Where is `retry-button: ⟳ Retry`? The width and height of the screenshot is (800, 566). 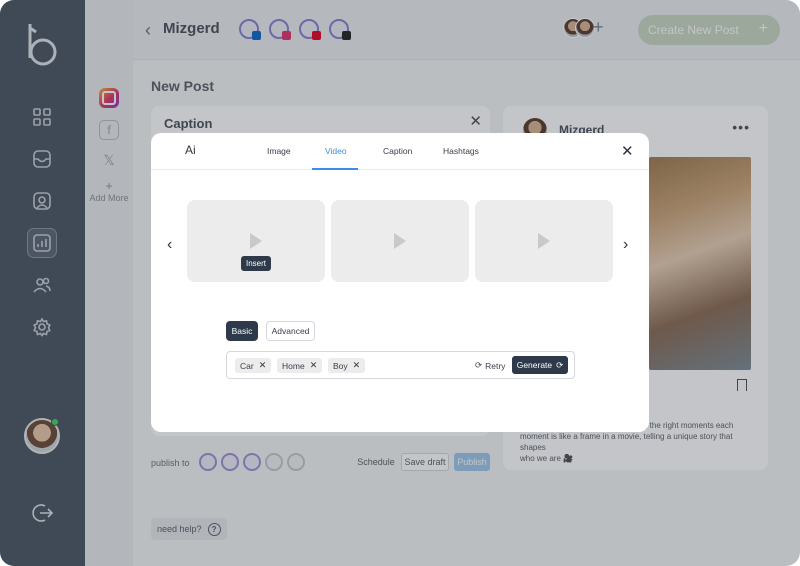 retry-button: ⟳ Retry is located at coordinates (490, 365).